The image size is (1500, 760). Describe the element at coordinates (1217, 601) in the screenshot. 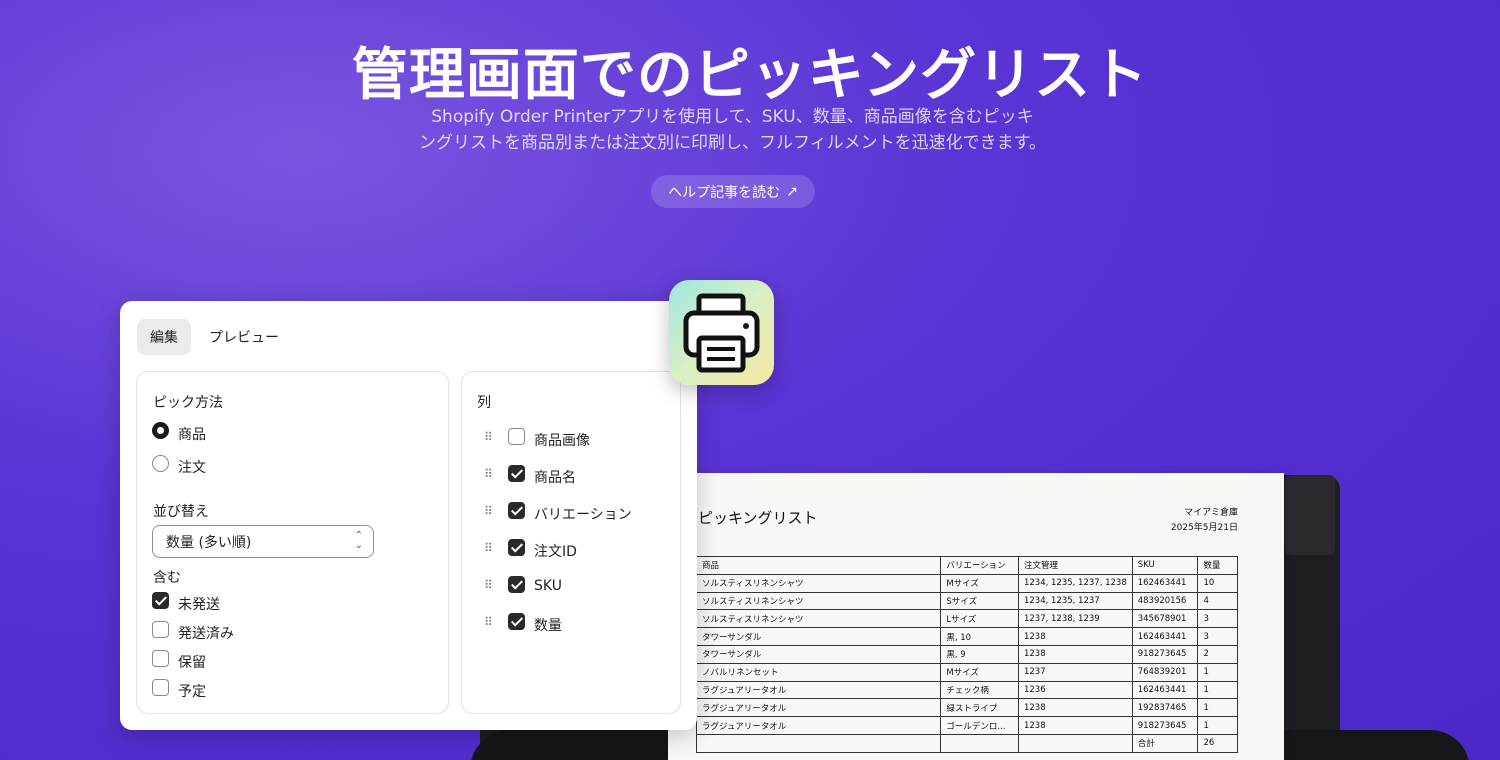

I see `cell-qty: 4` at that location.